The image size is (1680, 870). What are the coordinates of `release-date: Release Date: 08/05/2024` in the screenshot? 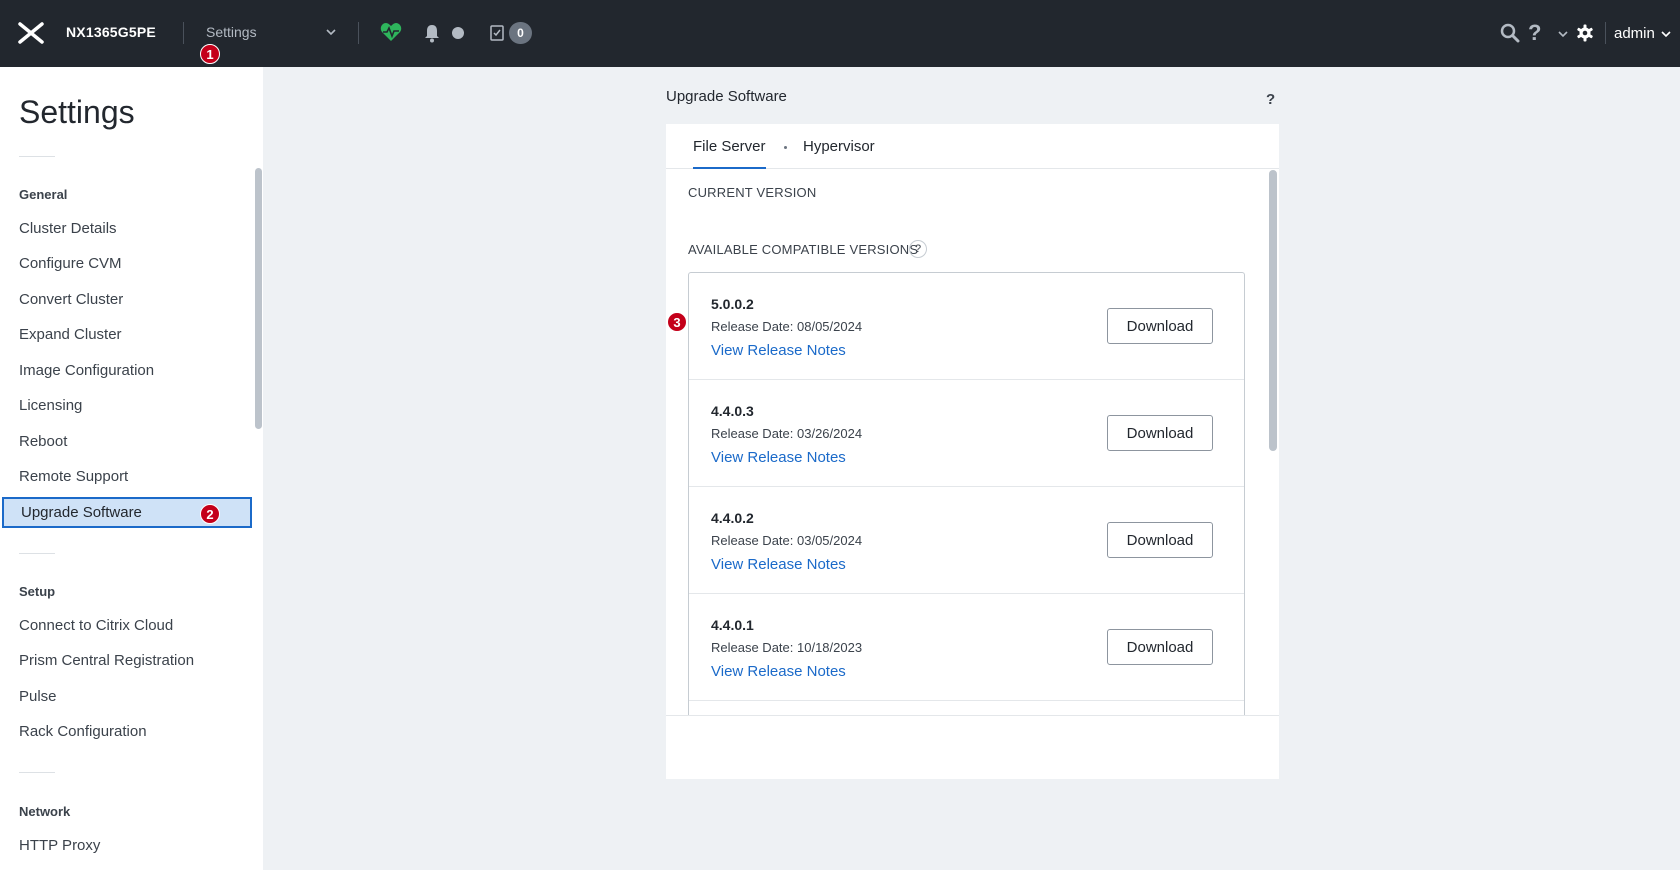 It's located at (787, 326).